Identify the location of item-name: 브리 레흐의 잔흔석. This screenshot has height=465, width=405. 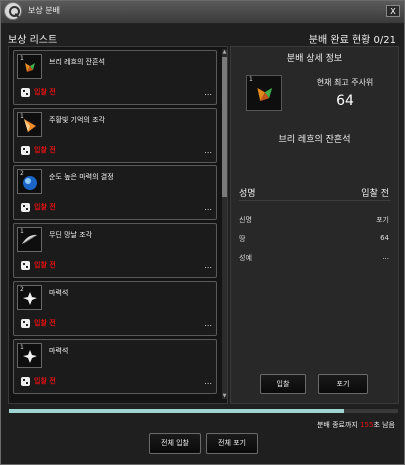
(77, 62).